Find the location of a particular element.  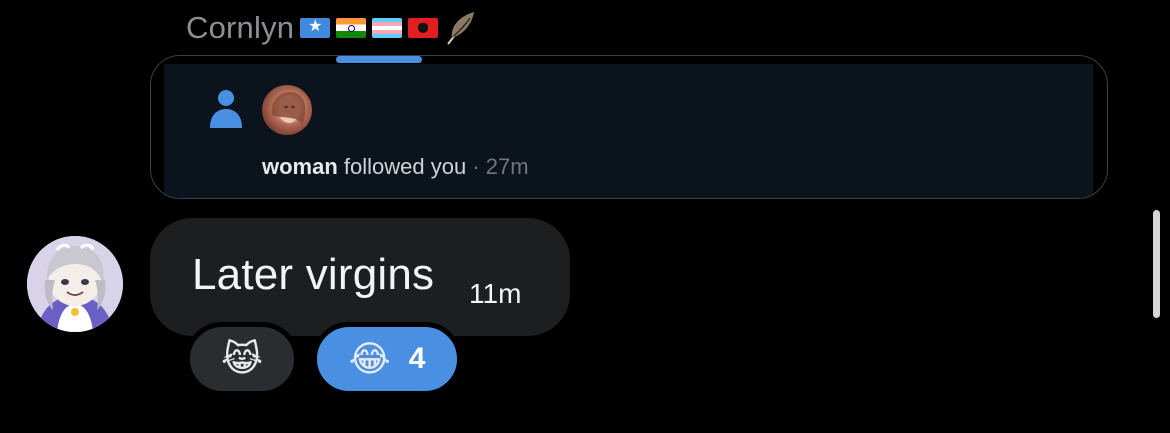

transgender-flag-icon is located at coordinates (387, 28).